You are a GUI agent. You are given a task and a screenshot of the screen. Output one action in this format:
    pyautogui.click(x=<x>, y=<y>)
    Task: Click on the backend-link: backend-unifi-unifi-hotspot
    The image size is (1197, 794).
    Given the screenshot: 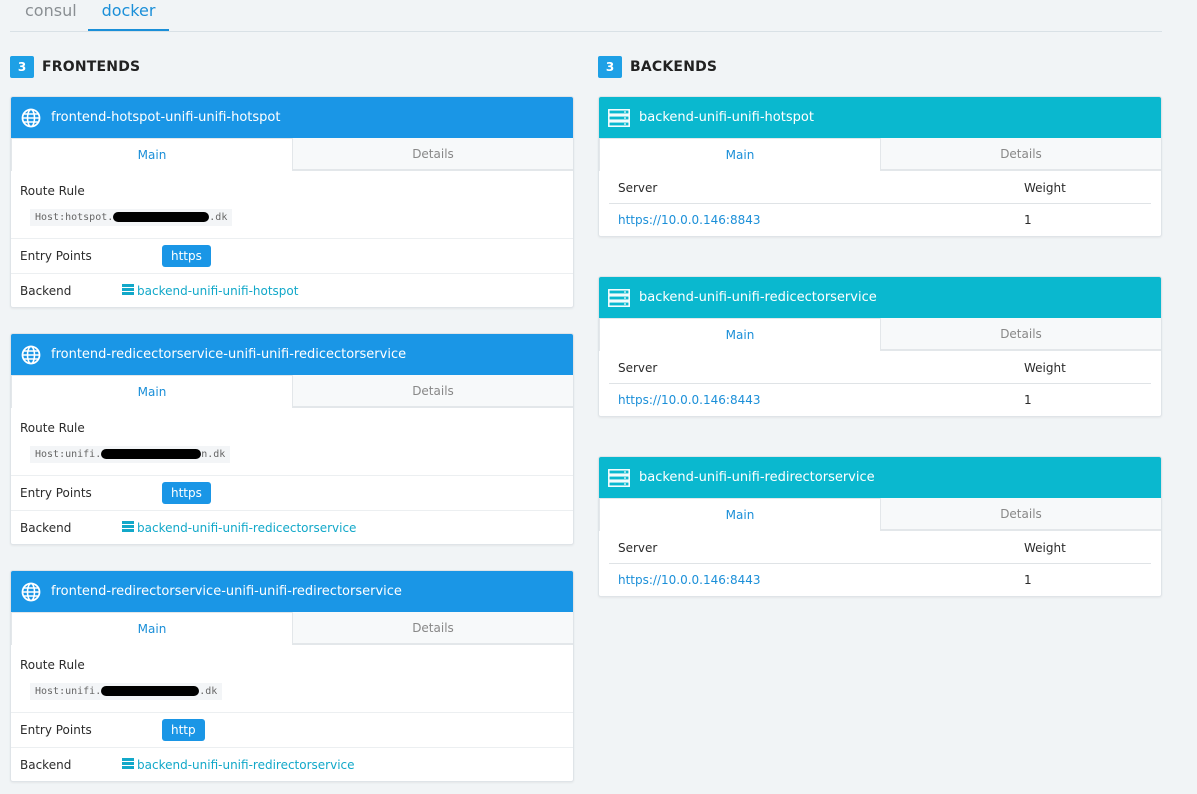 What is the action you would take?
    pyautogui.click(x=210, y=290)
    